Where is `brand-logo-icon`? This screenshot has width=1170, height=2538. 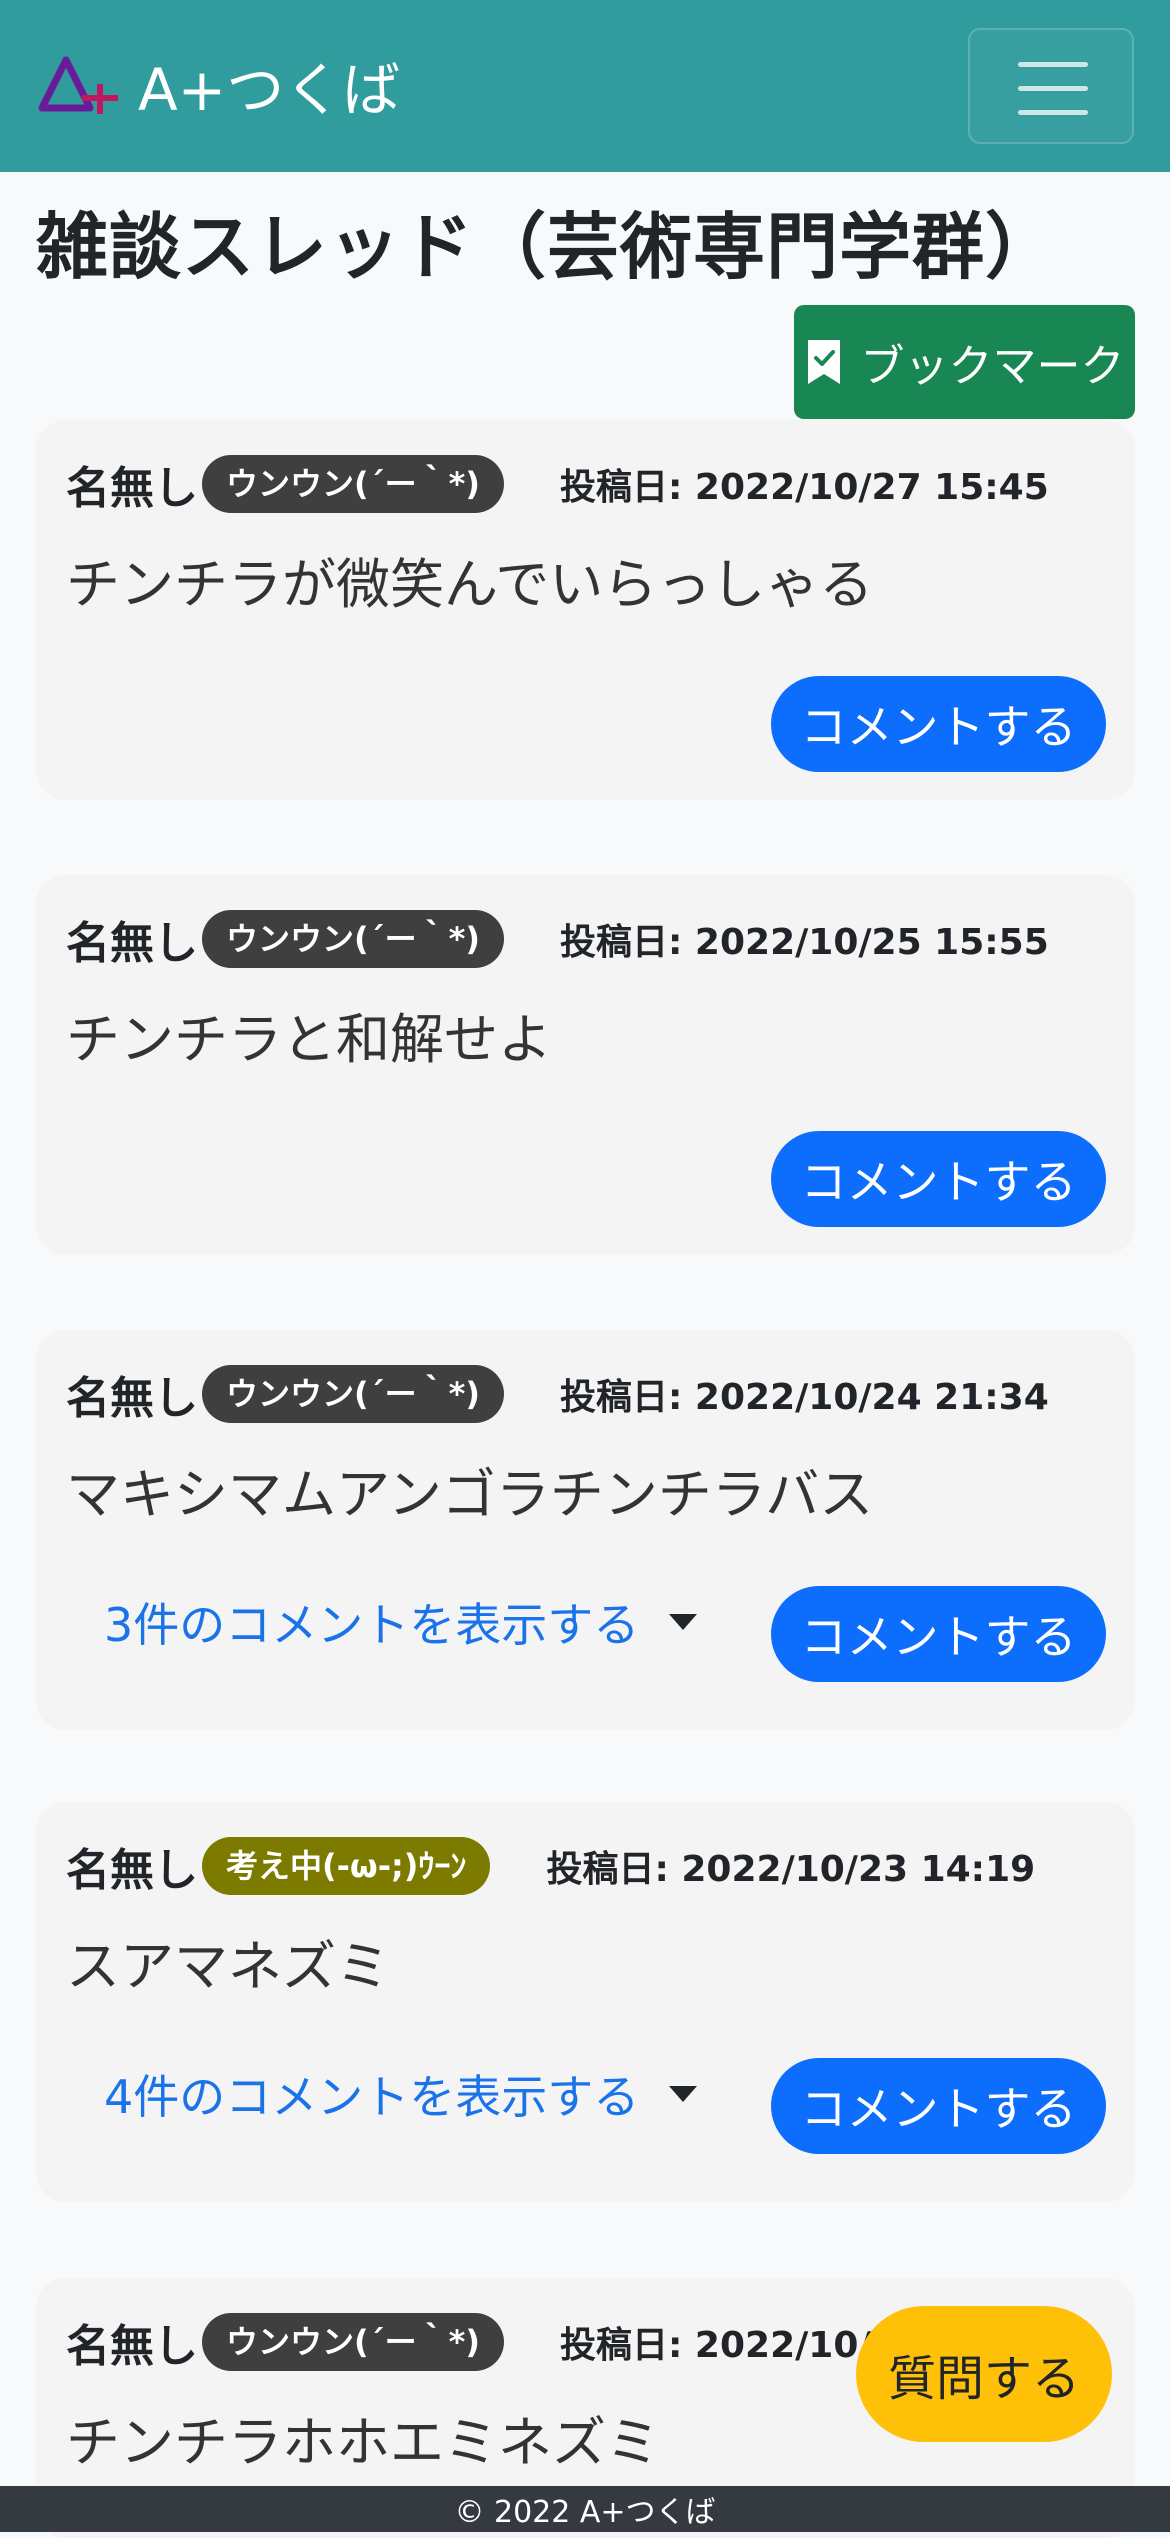 brand-logo-icon is located at coordinates (78, 85).